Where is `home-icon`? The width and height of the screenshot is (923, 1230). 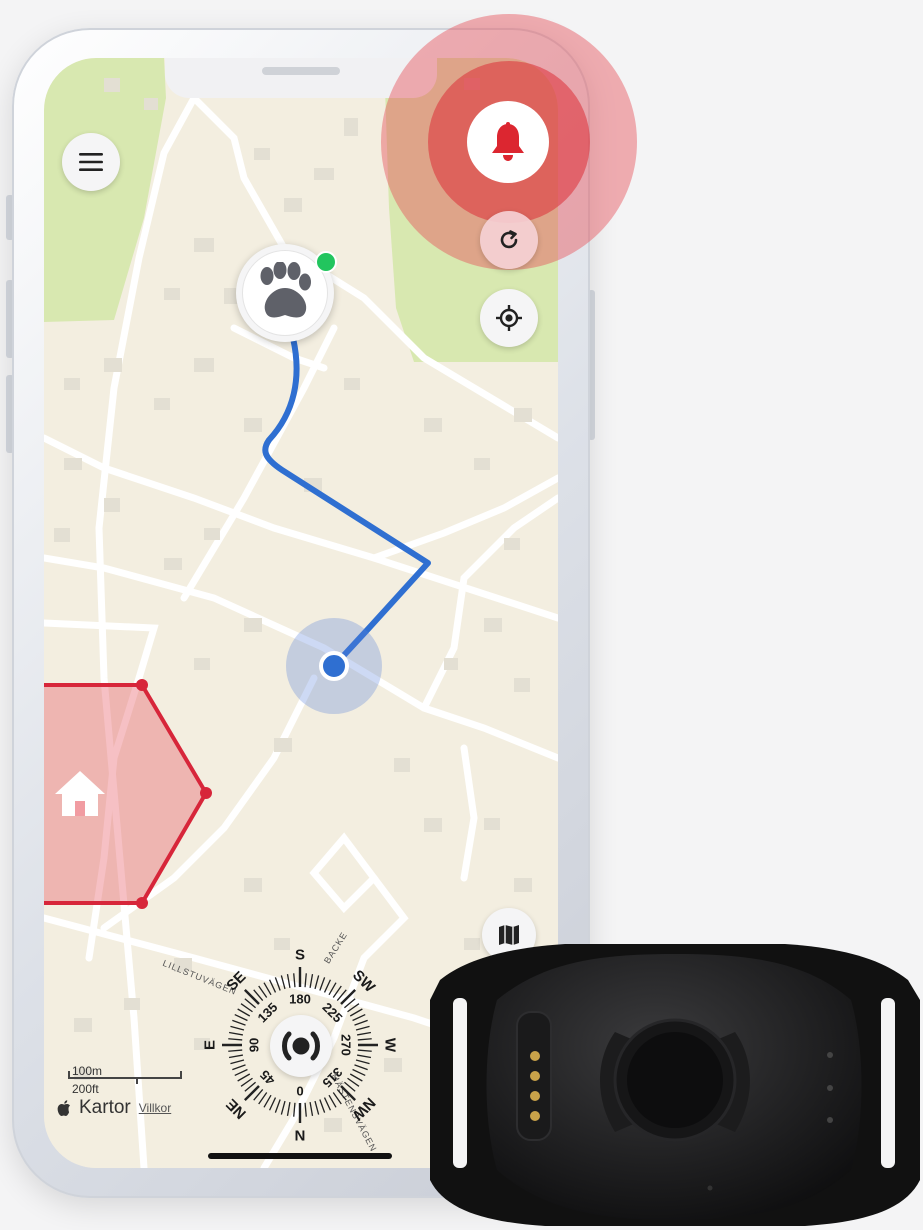
home-icon is located at coordinates (80, 793).